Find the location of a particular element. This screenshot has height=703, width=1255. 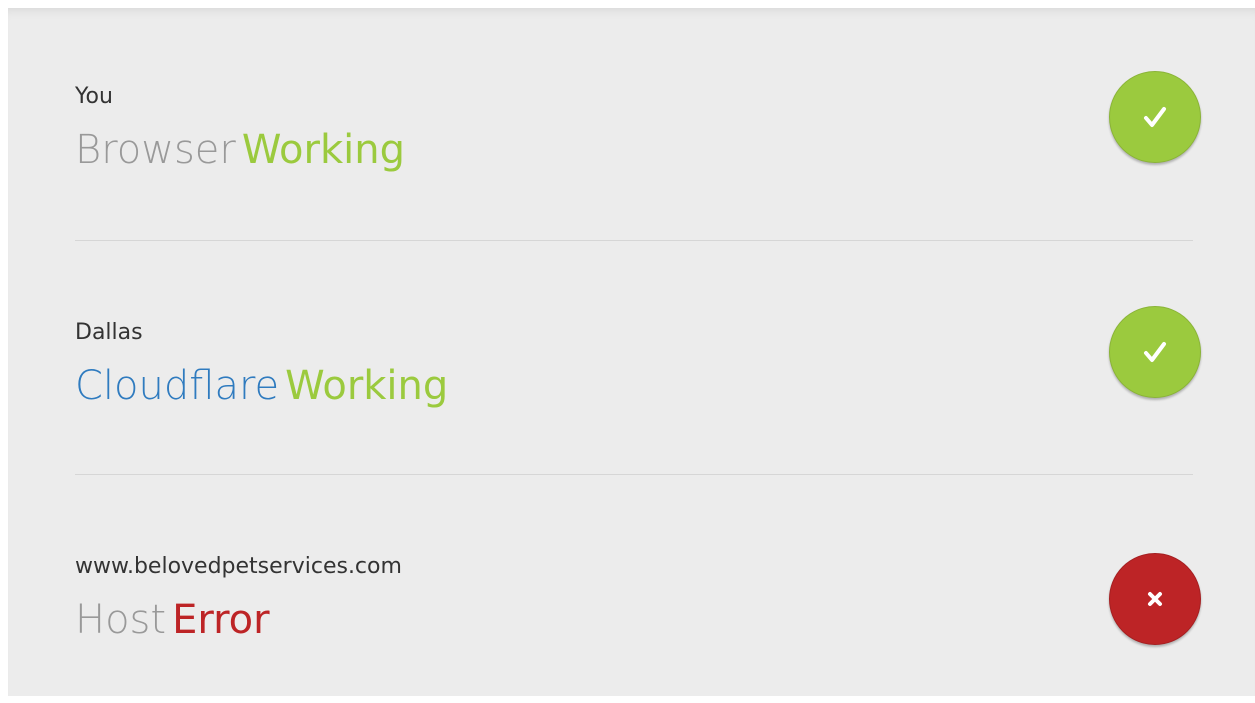

status-line: Browser Working is located at coordinates (240, 150).